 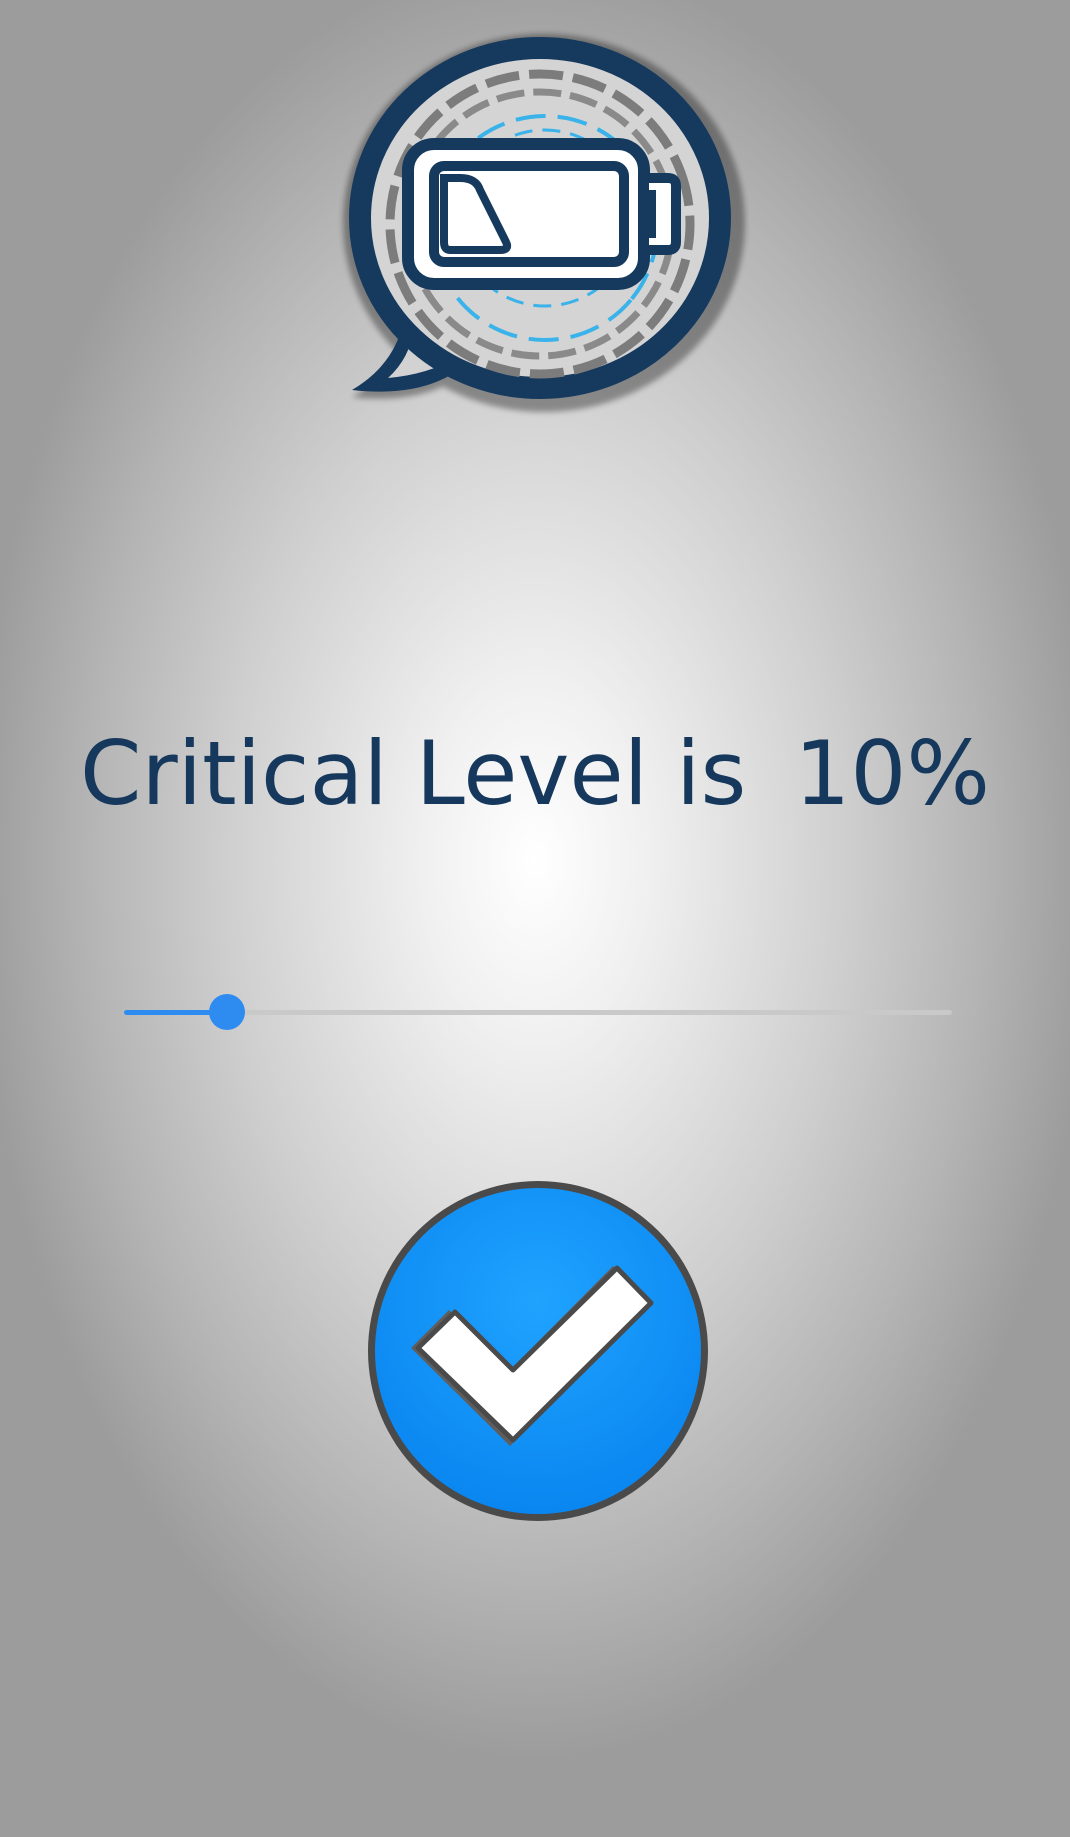 What do you see at coordinates (413, 773) in the screenshot?
I see `critical-level-label: Critical Level is` at bounding box center [413, 773].